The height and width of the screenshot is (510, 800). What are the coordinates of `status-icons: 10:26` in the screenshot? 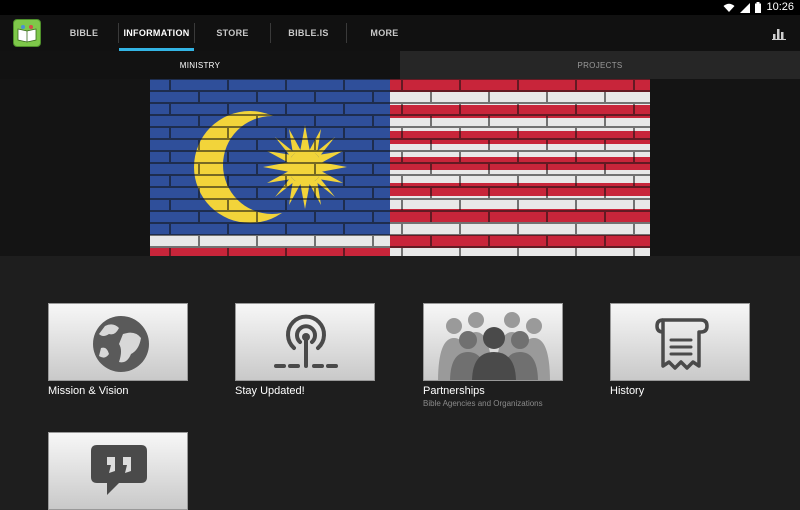 It's located at (758, 7).